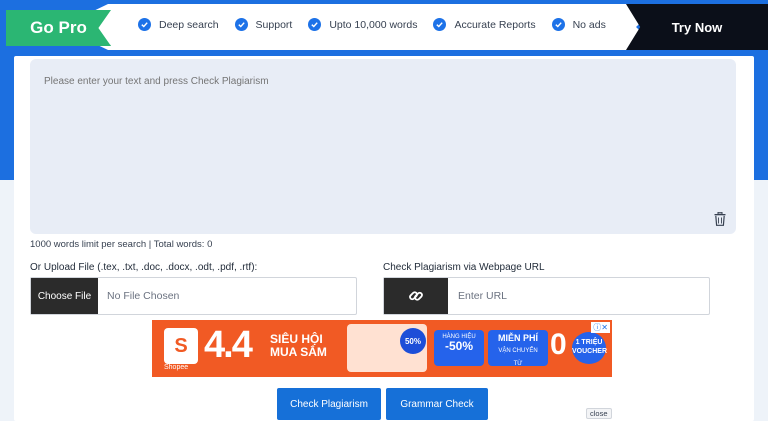 This screenshot has width=768, height=421. I want to click on ad-free-shipping: MIỄN PHÍ VẬN CHUYỂN TỪ, so click(518, 348).